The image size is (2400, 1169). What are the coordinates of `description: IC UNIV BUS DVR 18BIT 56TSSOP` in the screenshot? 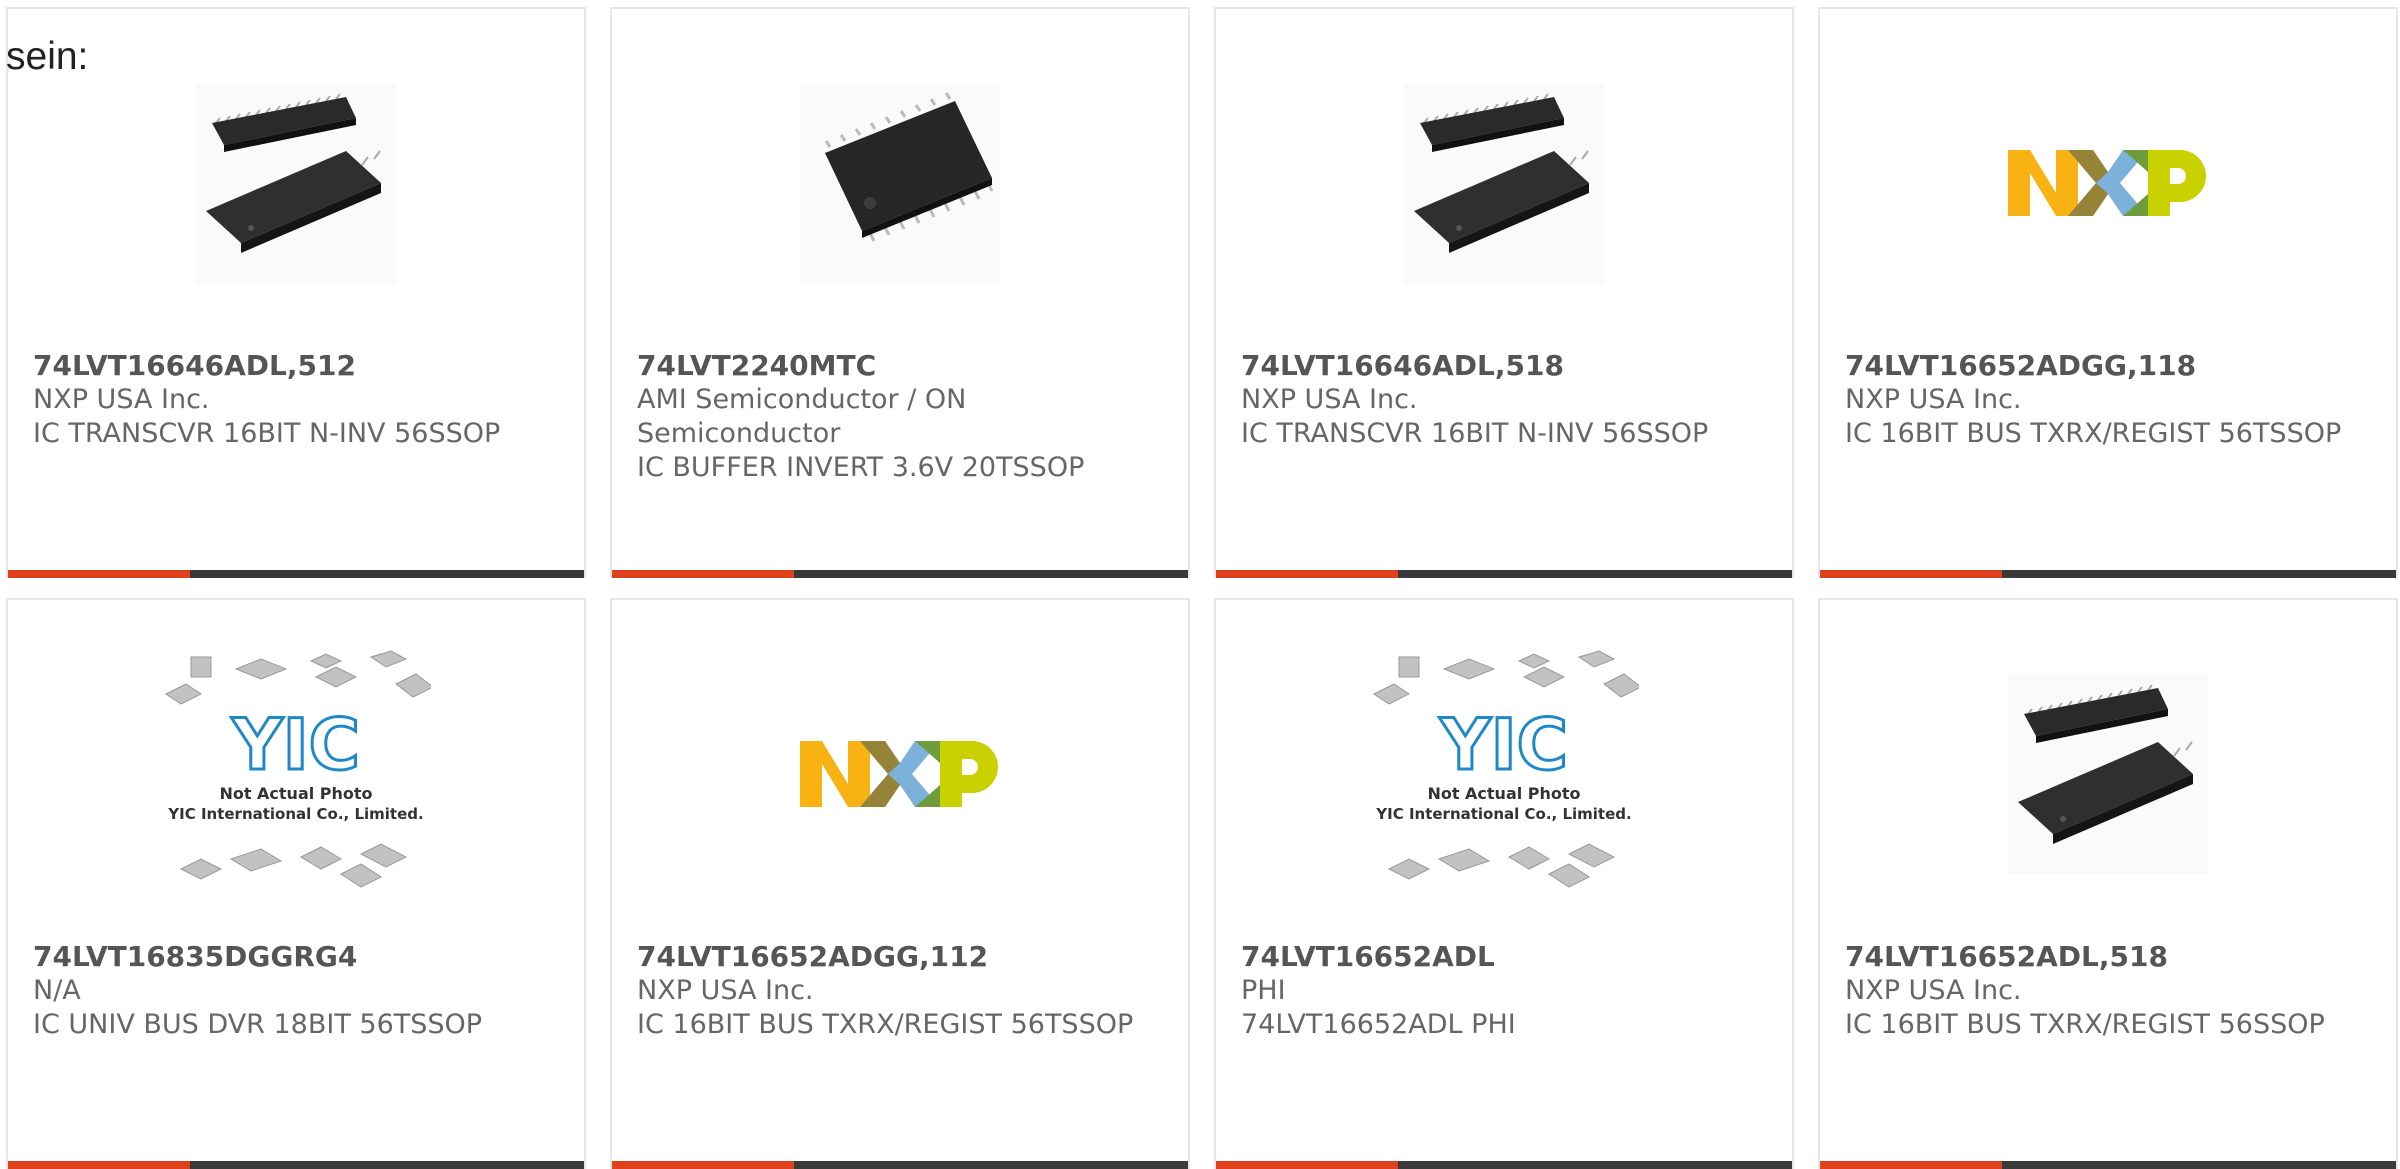 It's located at (258, 1024).